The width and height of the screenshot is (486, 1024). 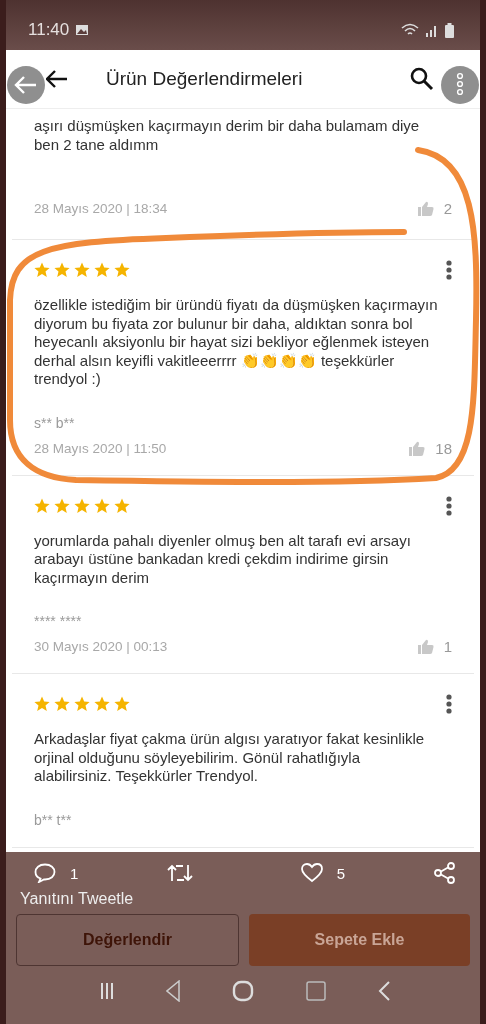 What do you see at coordinates (316, 991) in the screenshot?
I see `square-icon` at bounding box center [316, 991].